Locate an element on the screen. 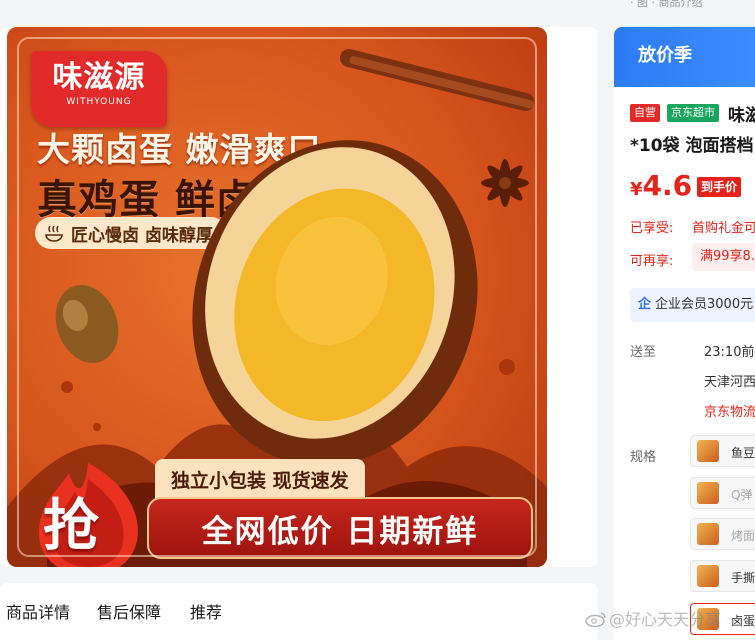 This screenshot has width=755, height=640. spec-option: Q弹 is located at coordinates (722, 493).